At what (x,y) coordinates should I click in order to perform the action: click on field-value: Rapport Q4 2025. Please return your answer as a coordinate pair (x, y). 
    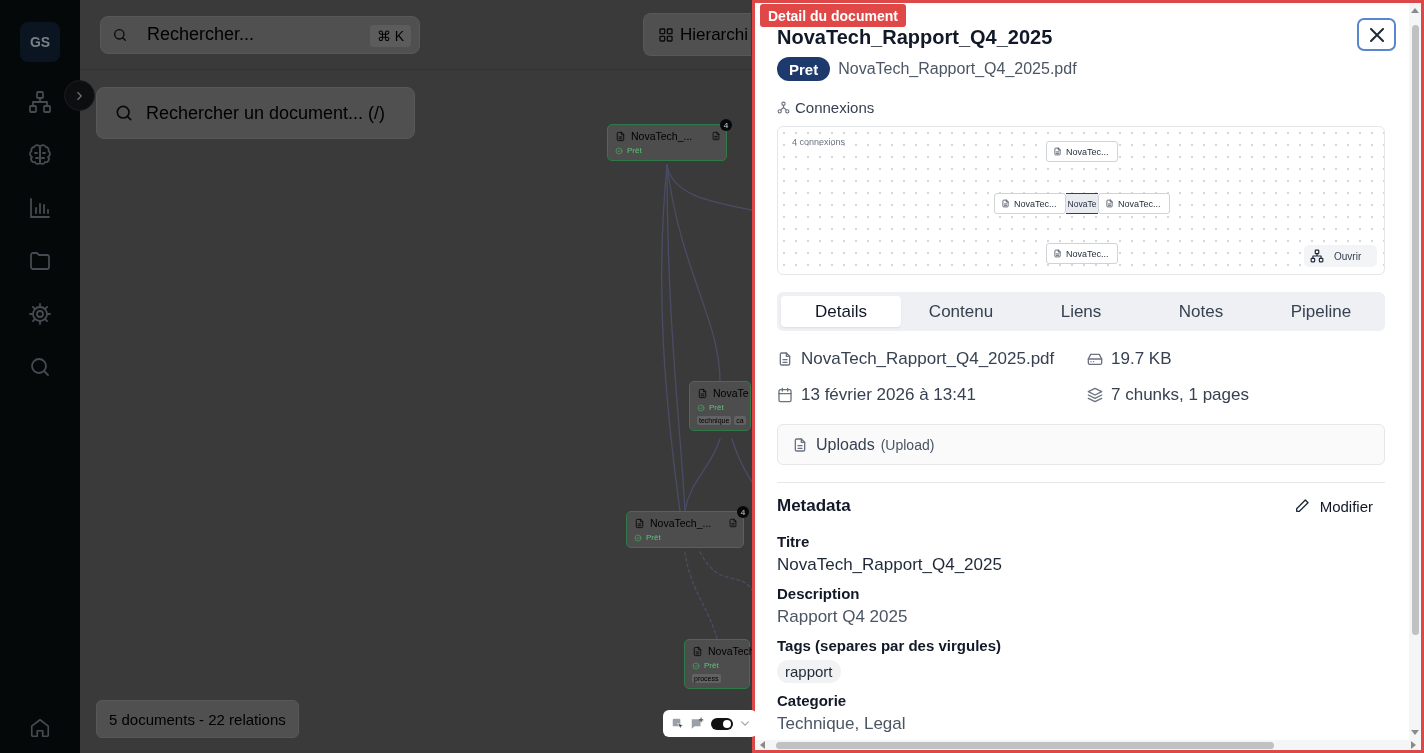
    Looking at the image, I should click on (842, 617).